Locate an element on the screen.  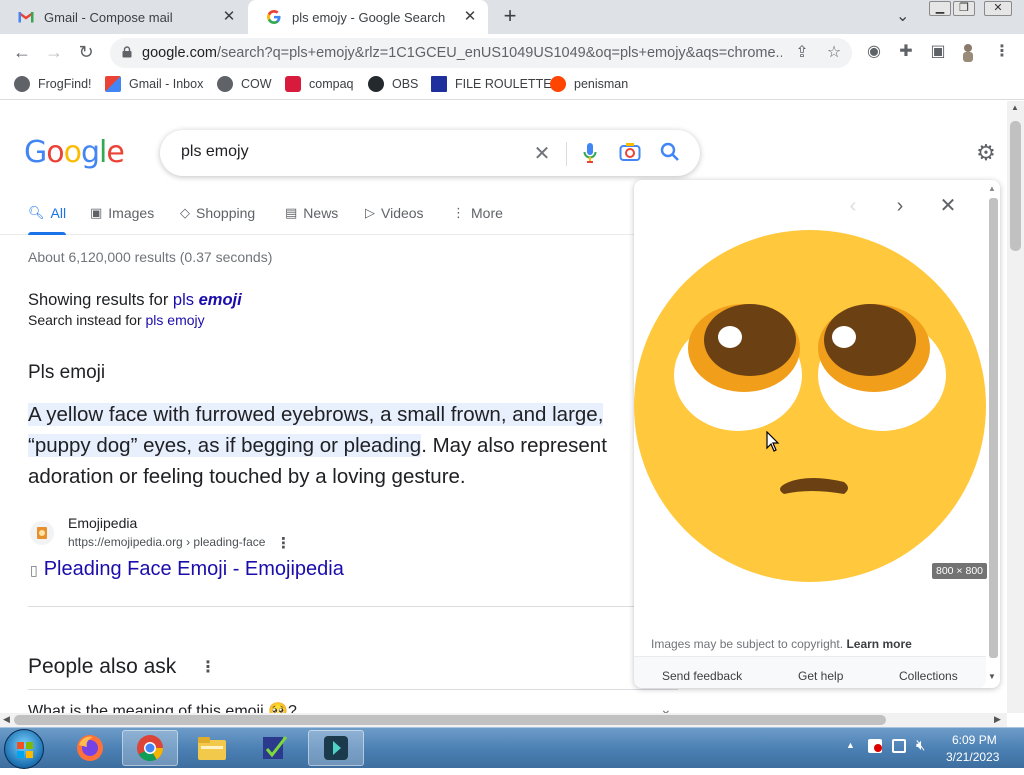
panel-scrollbar: ▲ ▼ is located at coordinates (993, 434).